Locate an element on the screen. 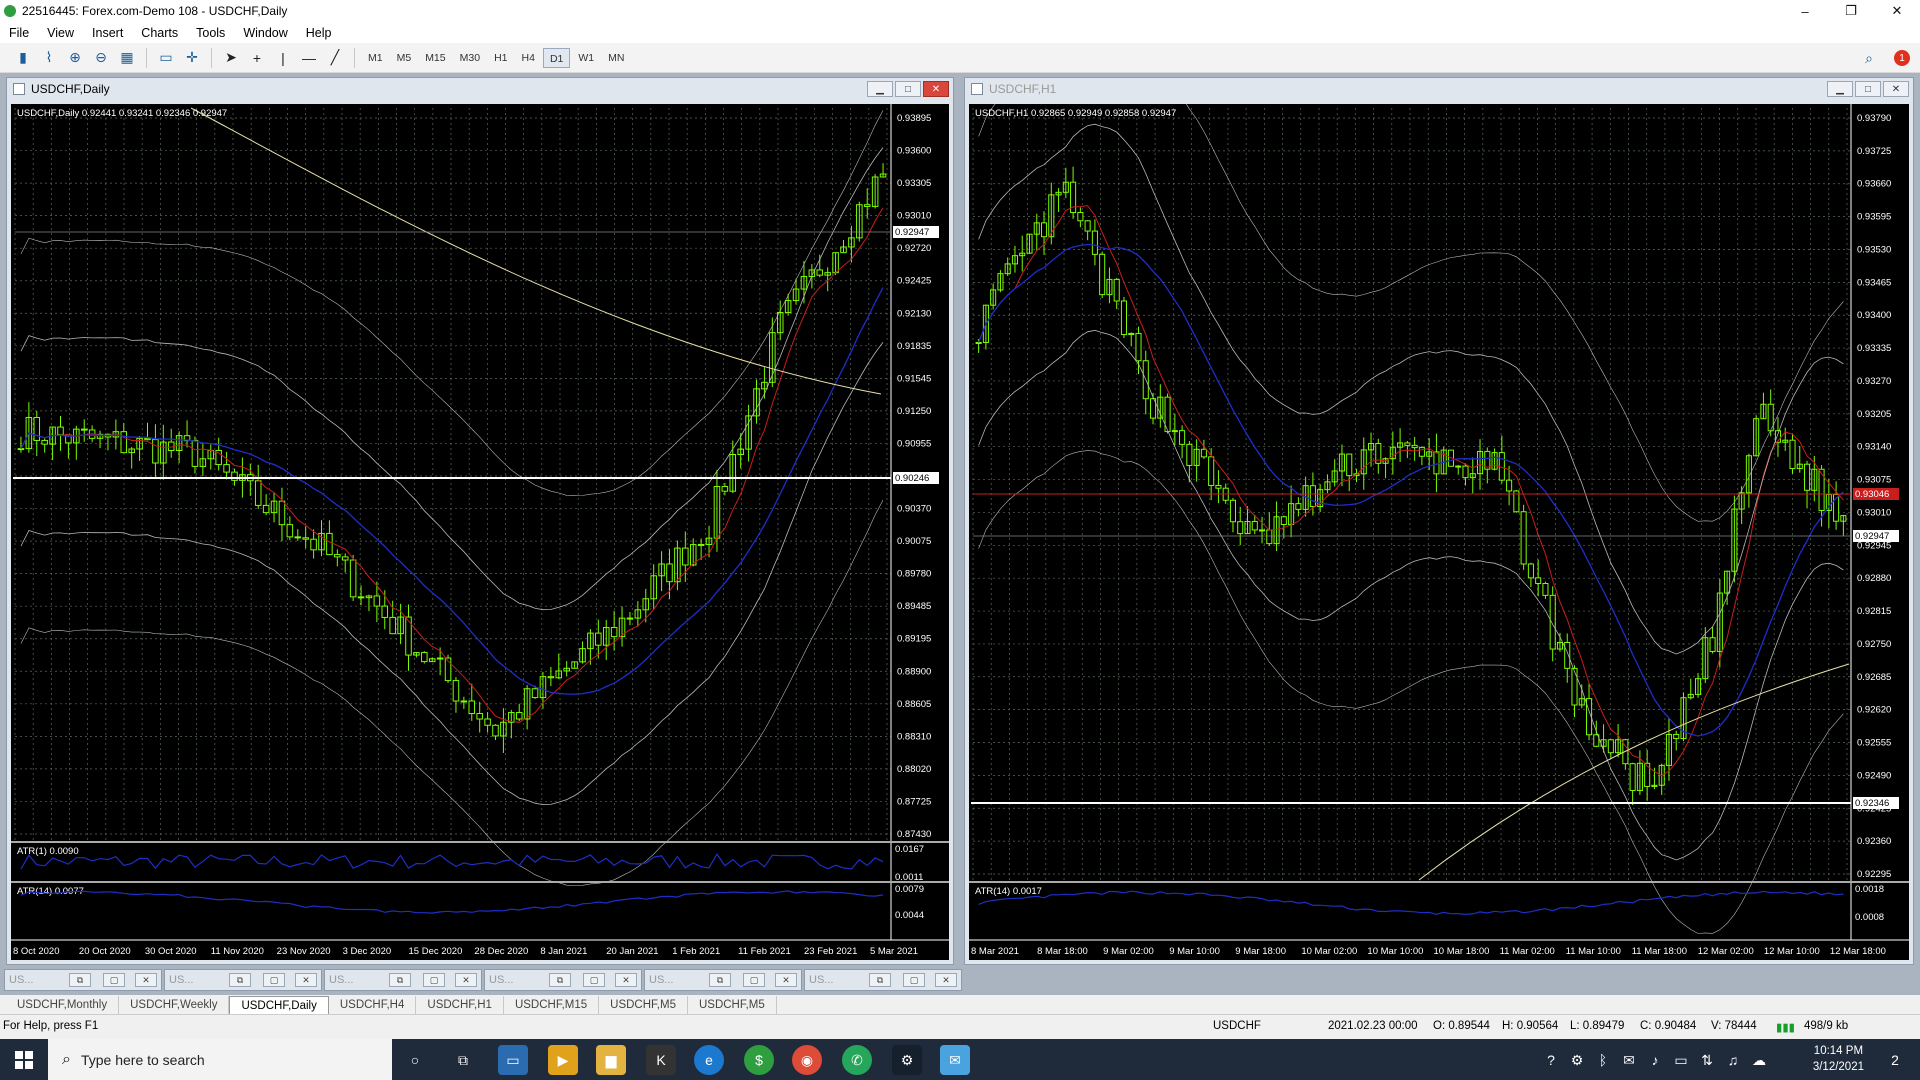 The height and width of the screenshot is (1080, 1920). toolbar-divider is located at coordinates (146, 57).